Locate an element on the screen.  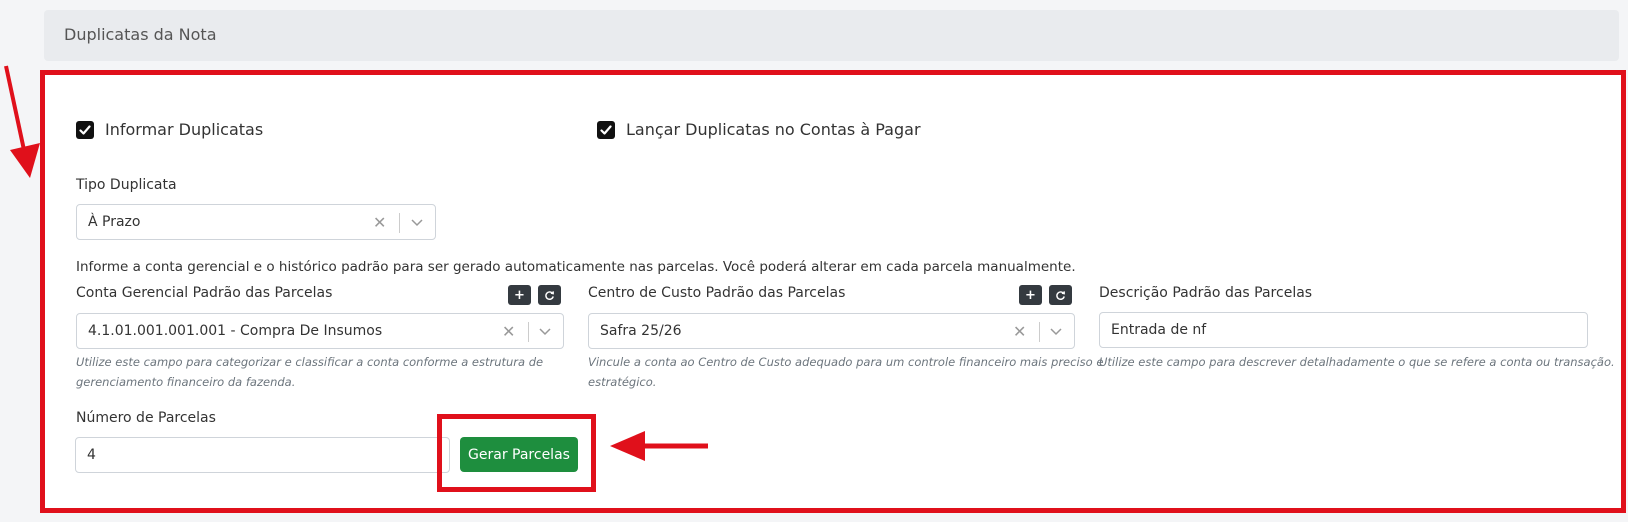
add-conta-button: + is located at coordinates (519, 295).